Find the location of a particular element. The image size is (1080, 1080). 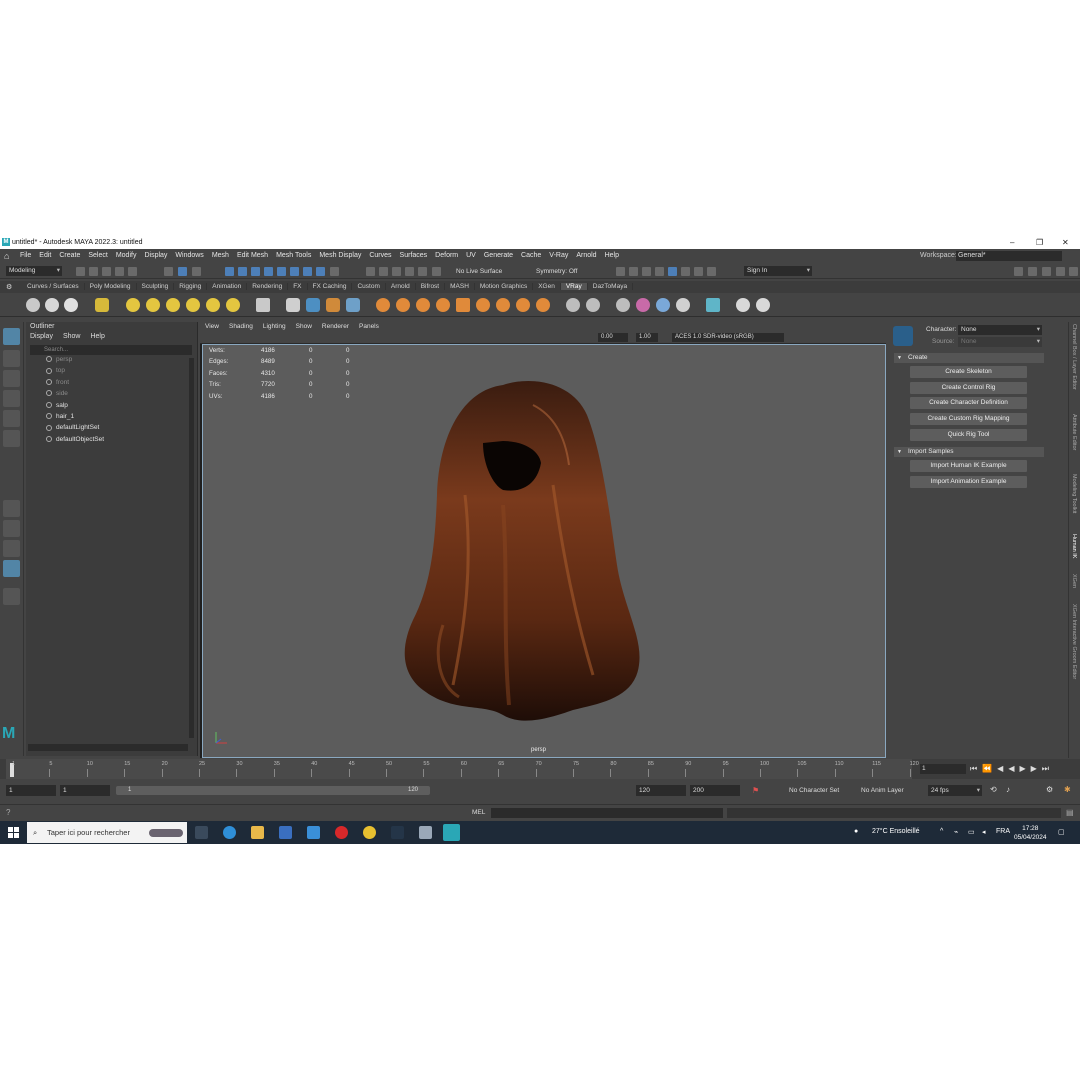

outliner-item: hair_1 is located at coordinates (75, 418).